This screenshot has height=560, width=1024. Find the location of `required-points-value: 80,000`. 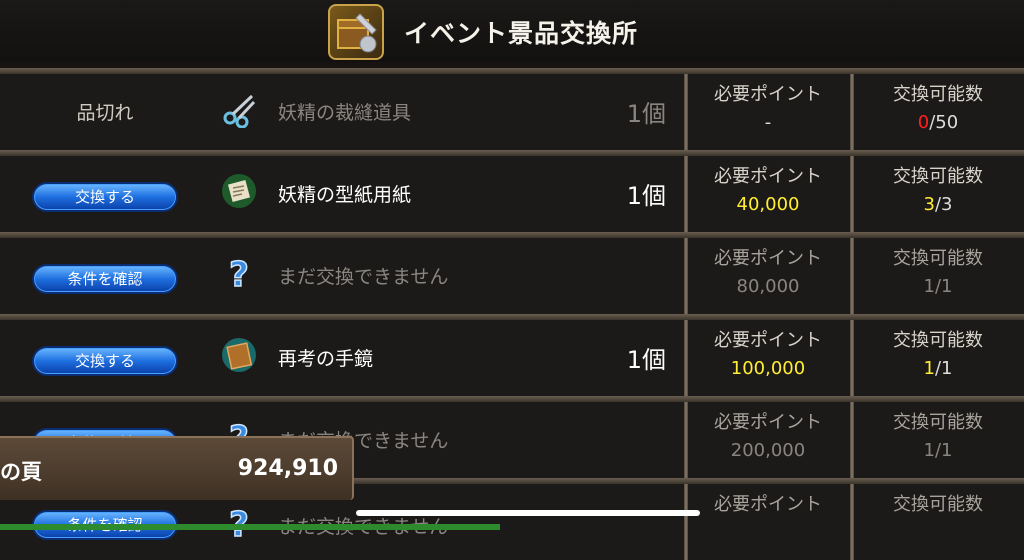

required-points-value: 80,000 is located at coordinates (768, 286).